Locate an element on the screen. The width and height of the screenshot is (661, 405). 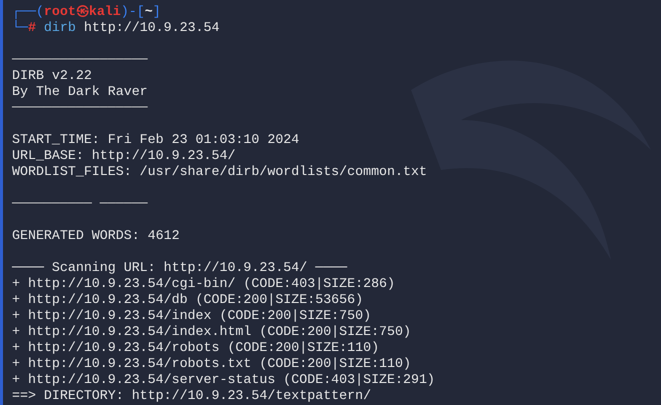
output-line: URL_BASE: http://10.9.23.54/ is located at coordinates (124, 155).